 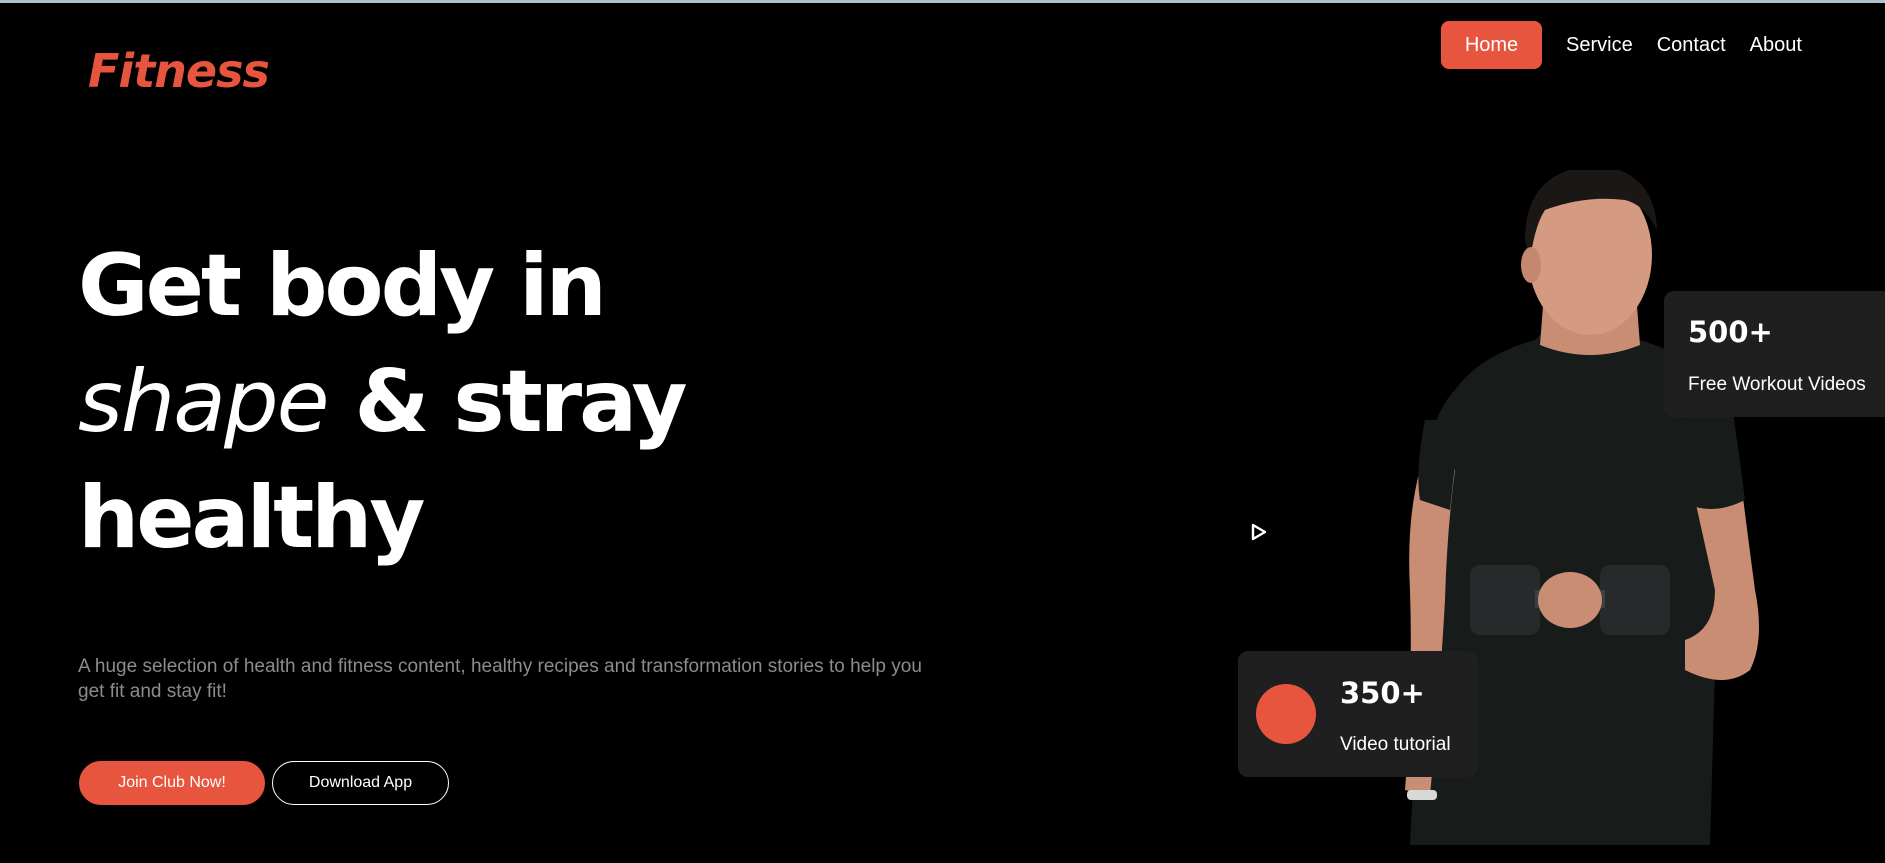 What do you see at coordinates (1691, 45) in the screenshot?
I see `nav-contact: Contact` at bounding box center [1691, 45].